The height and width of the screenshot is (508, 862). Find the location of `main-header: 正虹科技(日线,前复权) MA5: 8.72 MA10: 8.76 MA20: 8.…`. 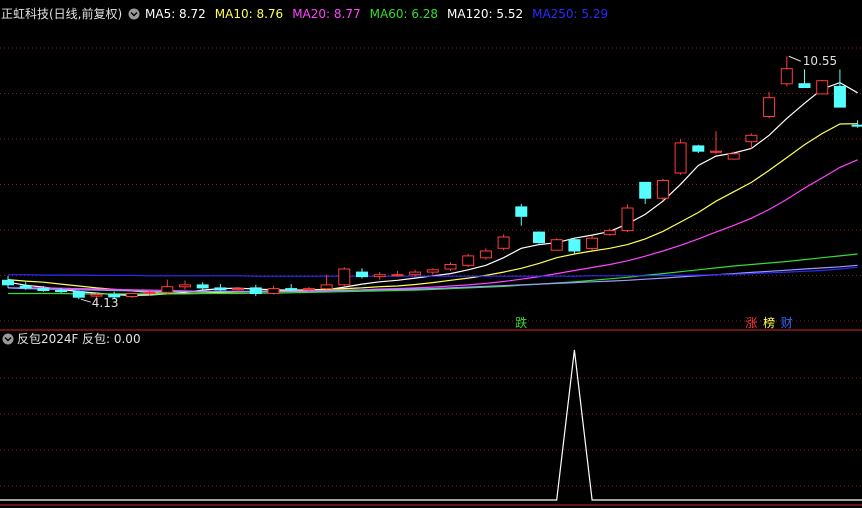

main-header: 正虹科技(日线,前复权) MA5: 8.72 MA10: 8.76 MA20: 8.… is located at coordinates (304, 13).